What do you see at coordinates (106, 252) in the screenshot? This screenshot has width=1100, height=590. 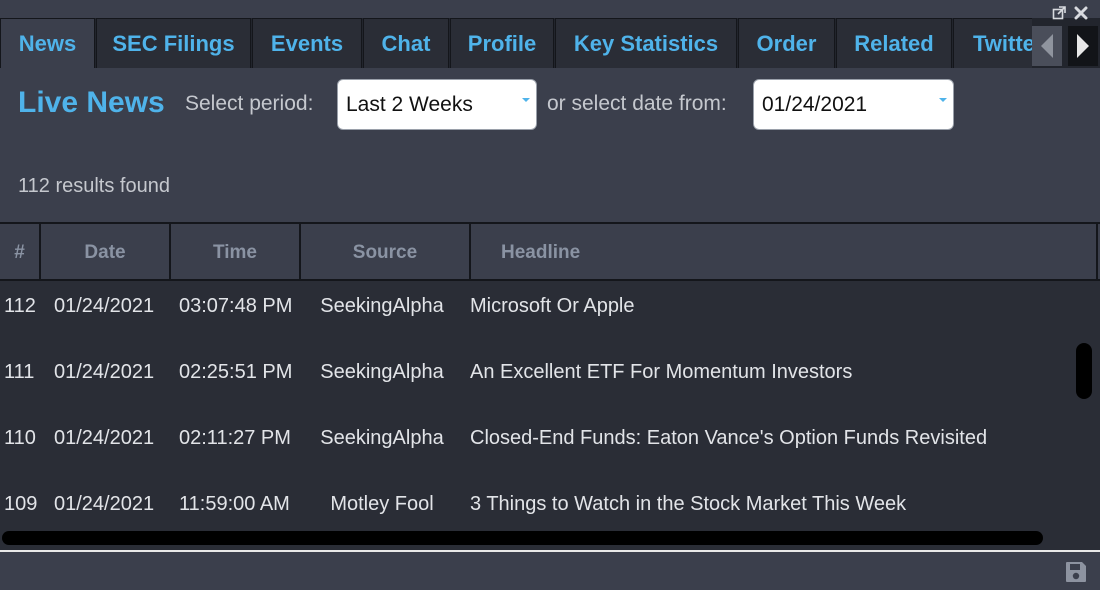 I see `column-header-date: Date` at bounding box center [106, 252].